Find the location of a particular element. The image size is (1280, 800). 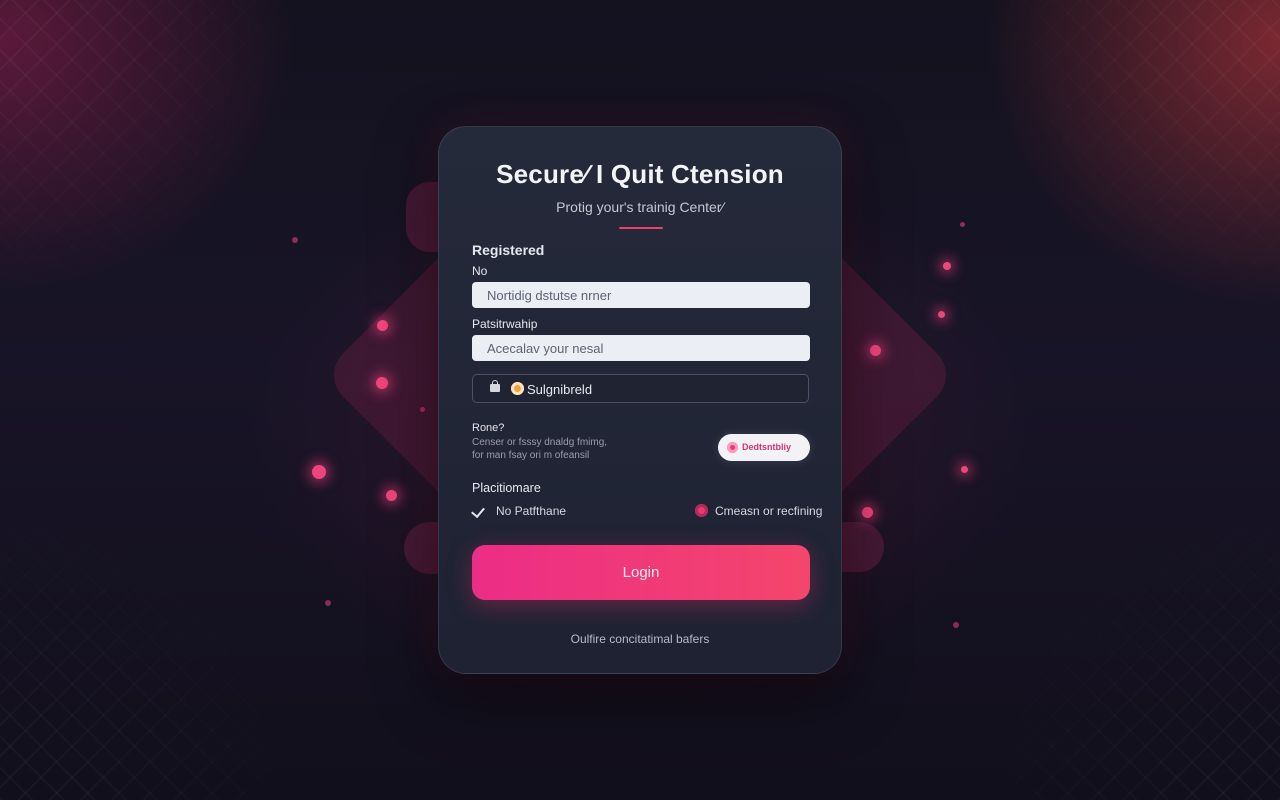

checkmark-icon is located at coordinates (478, 511).